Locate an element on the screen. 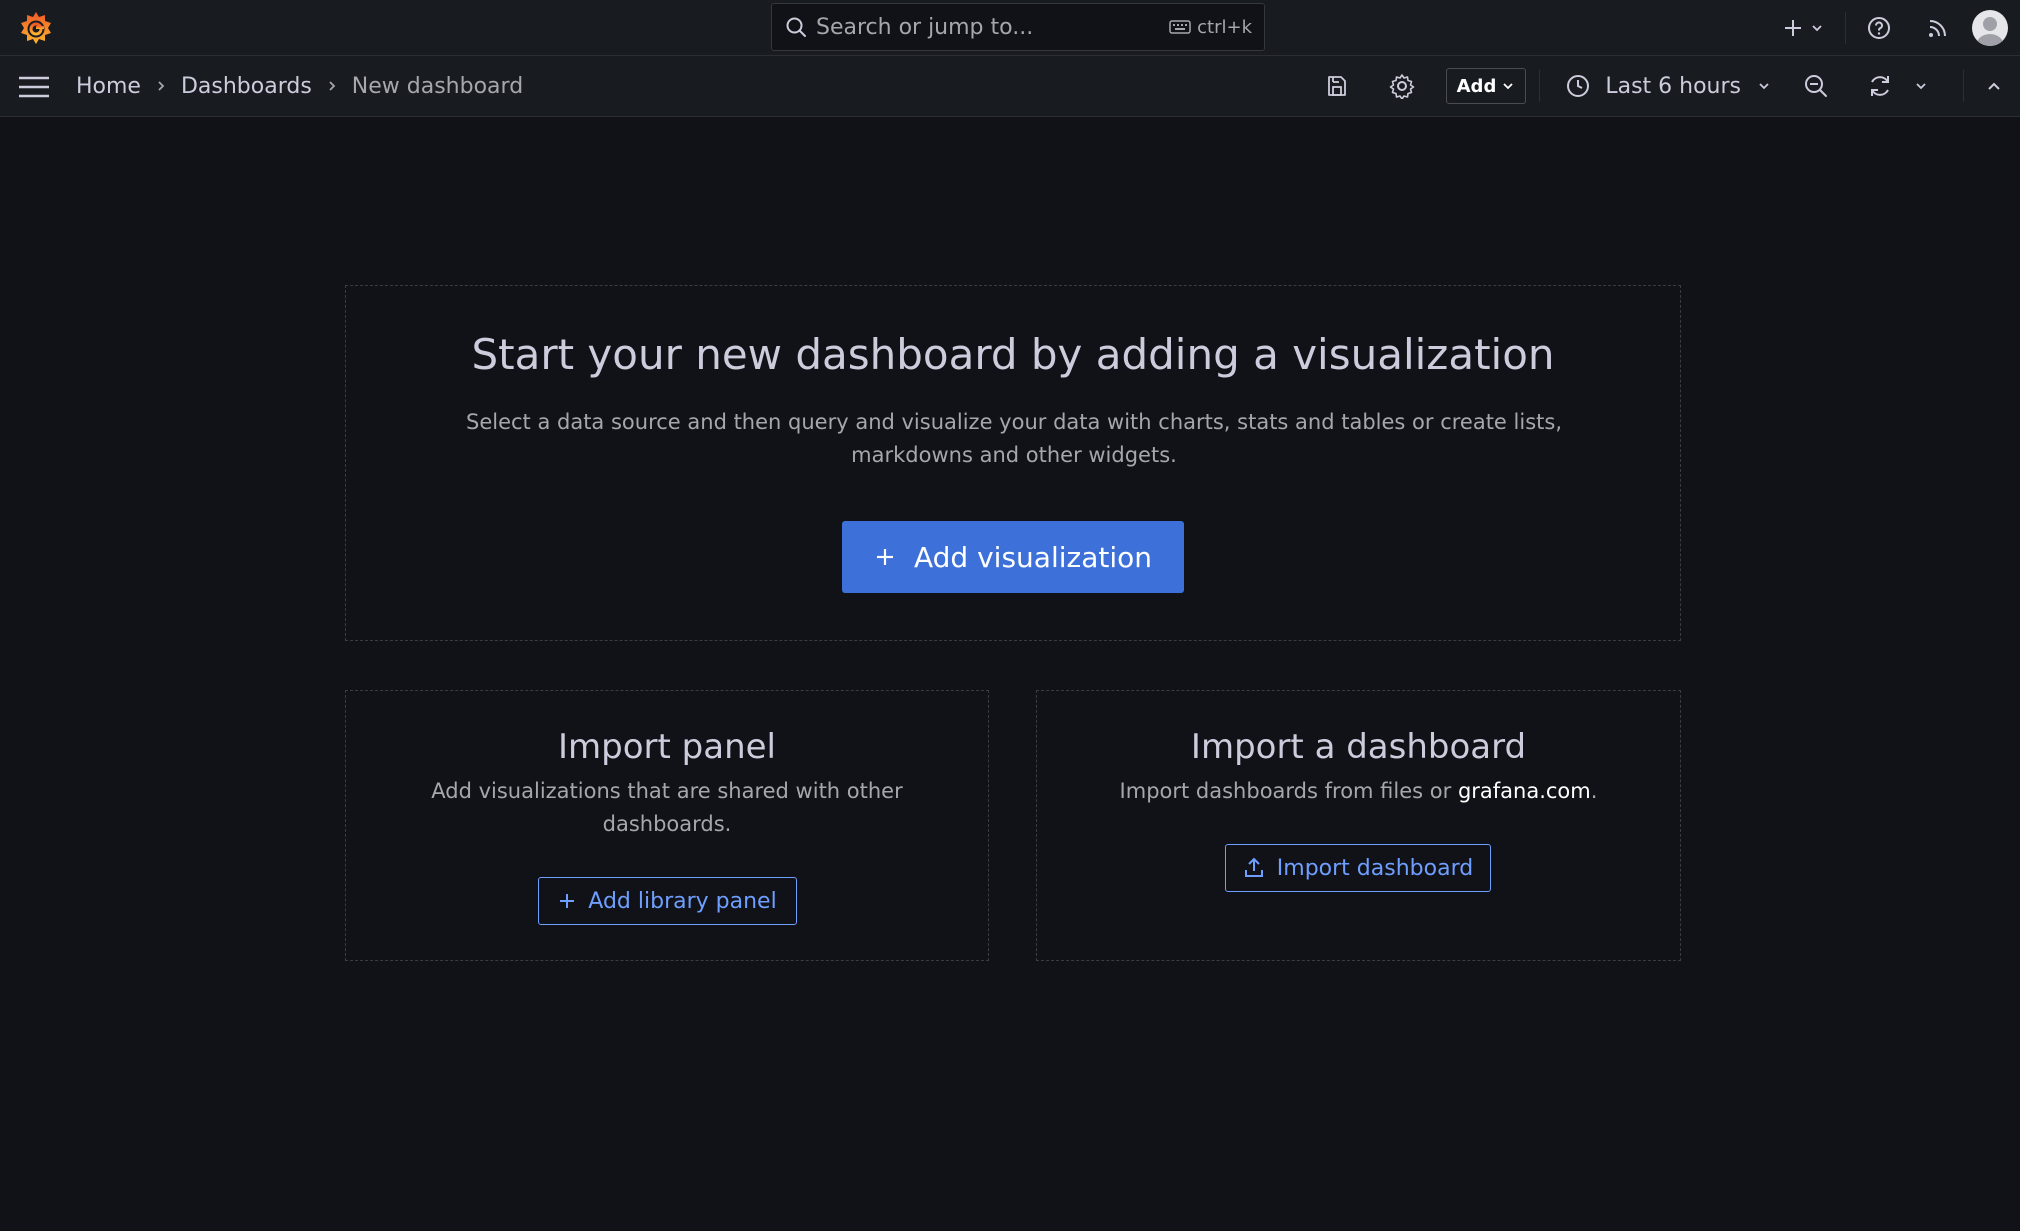 The width and height of the screenshot is (2020, 1231). rss-icon is located at coordinates (1937, 28).